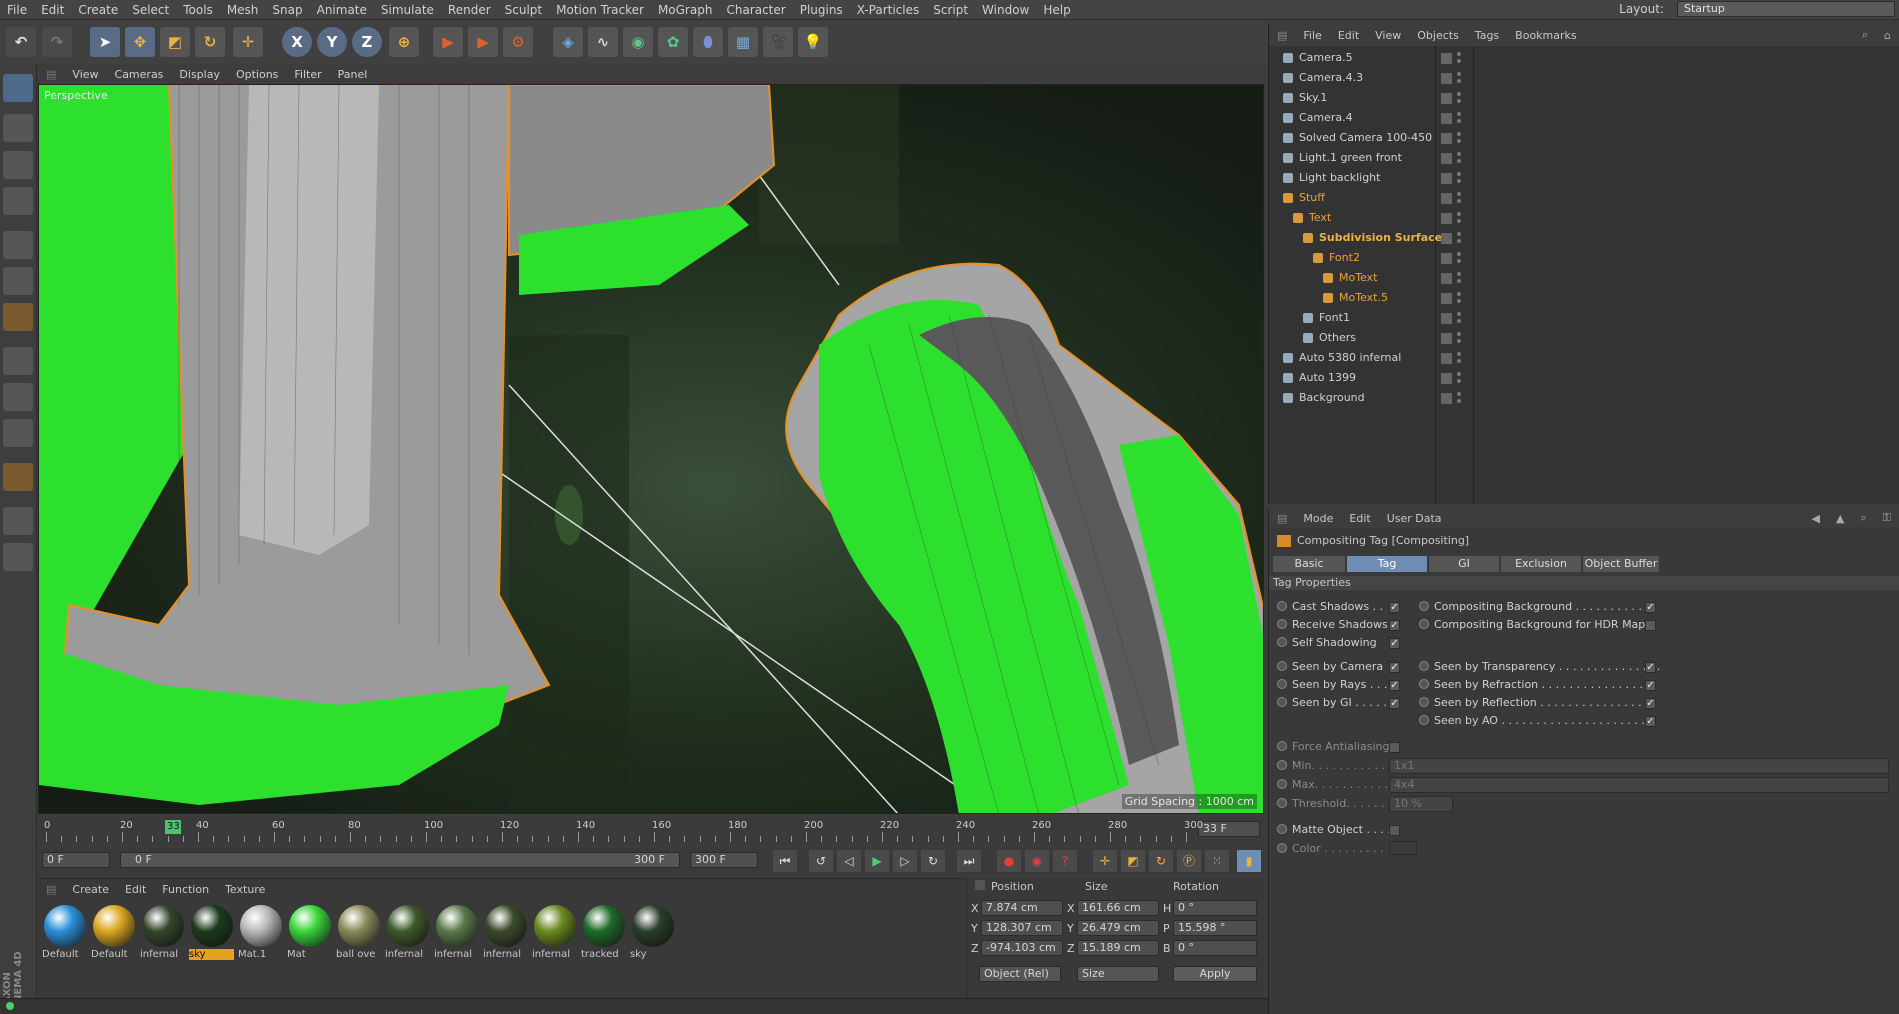  I want to click on object-menu-objects: Objects, so click(1438, 35).